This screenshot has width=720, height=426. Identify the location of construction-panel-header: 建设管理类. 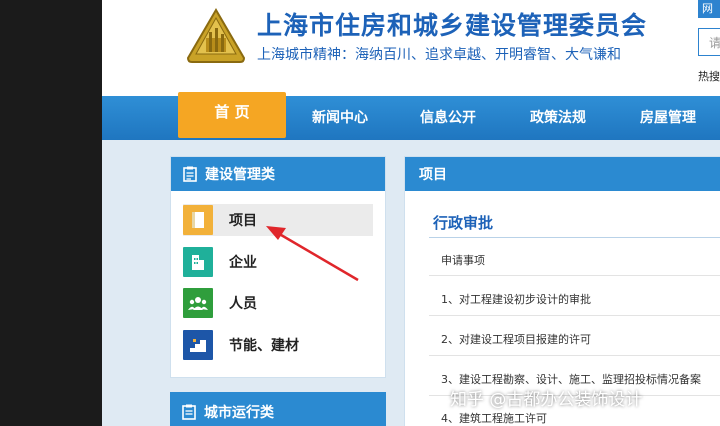
(278, 174).